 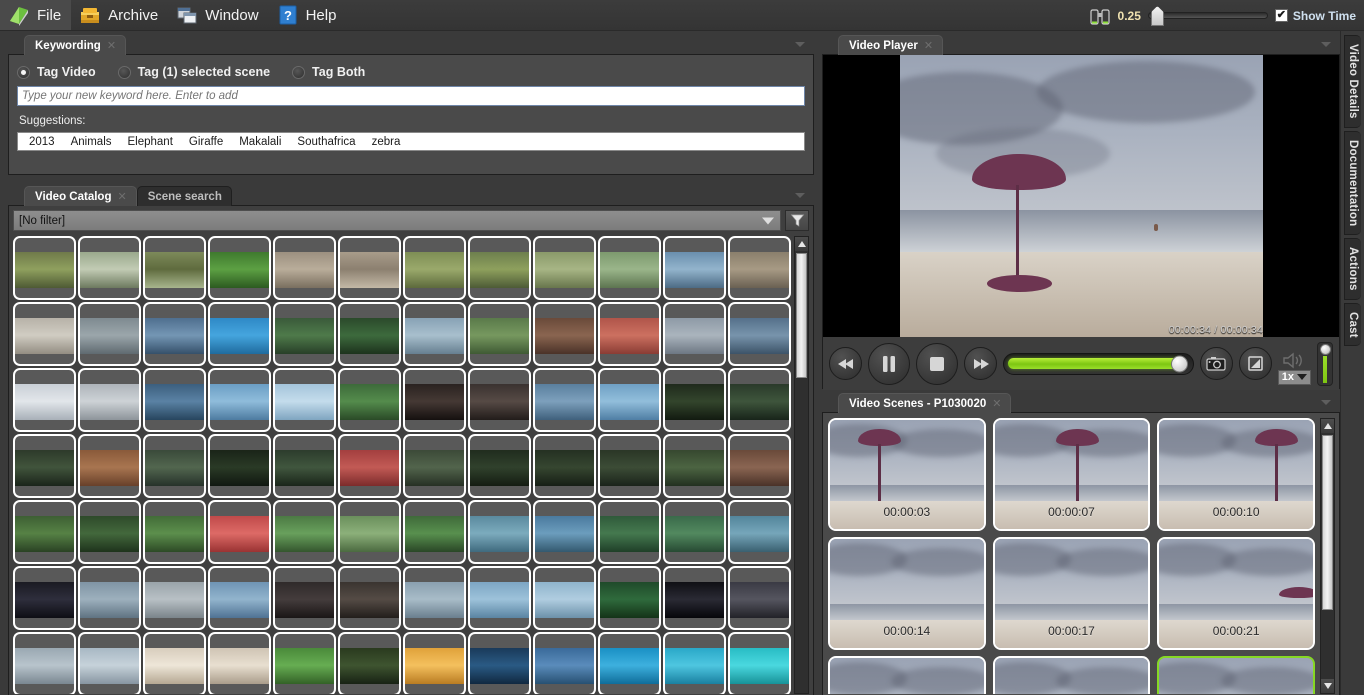 What do you see at coordinates (1071, 593) in the screenshot?
I see `scene-thumbnail: 00:00:17` at bounding box center [1071, 593].